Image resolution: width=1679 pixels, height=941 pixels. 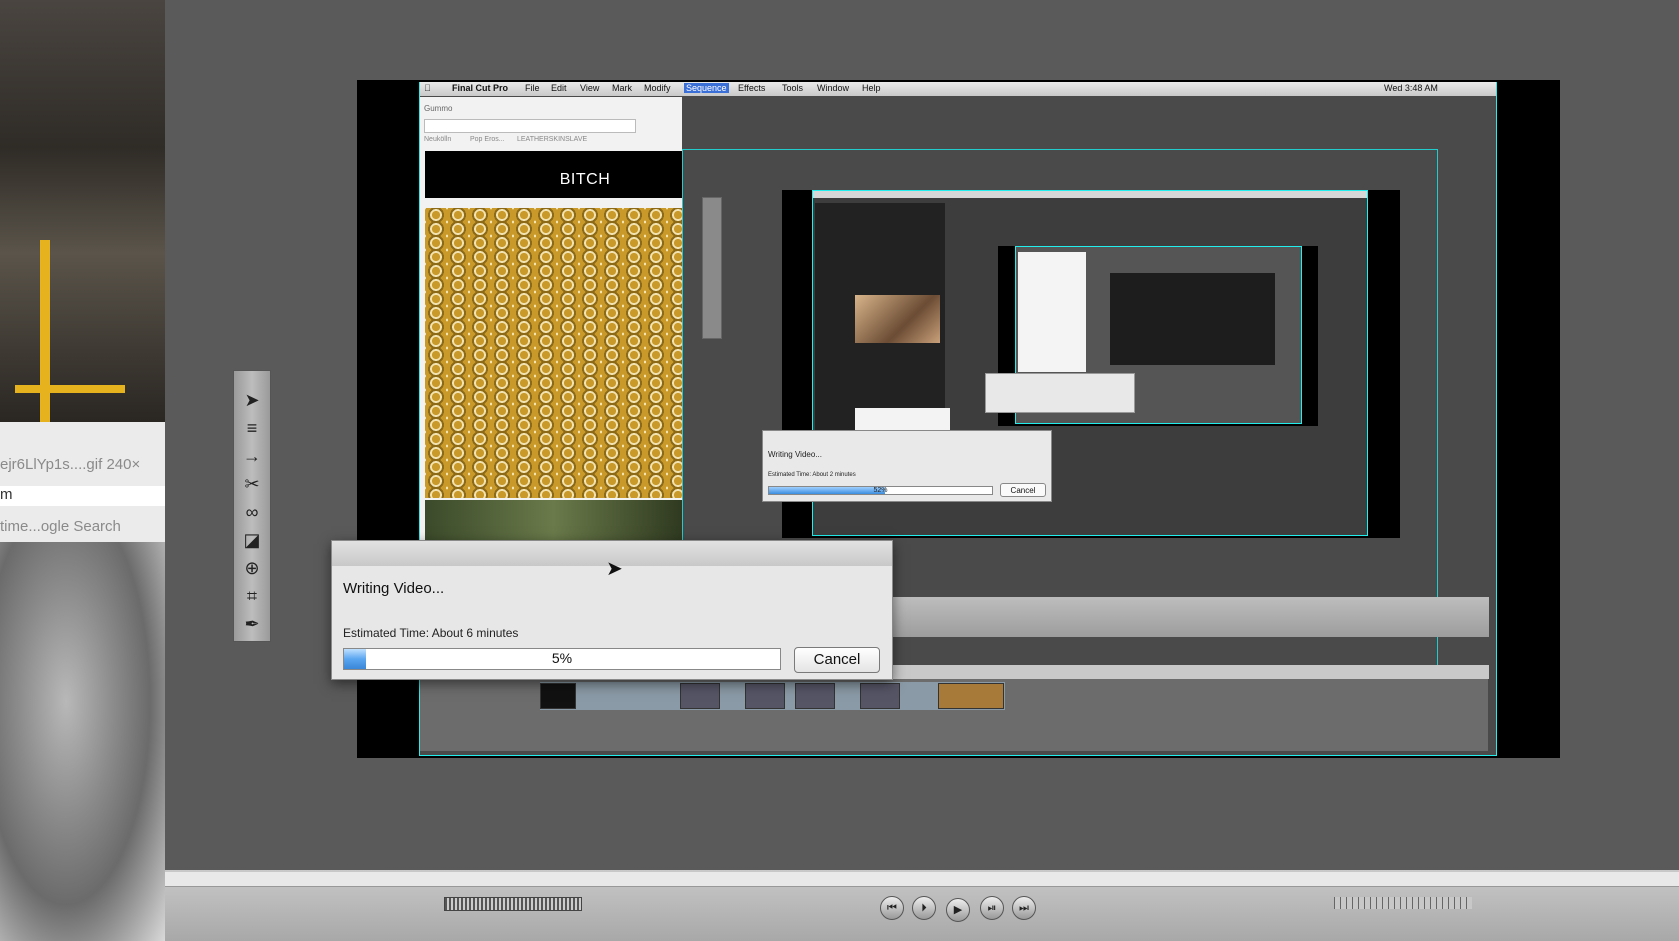 I want to click on ripple-icon: →, so click(x=252, y=456).